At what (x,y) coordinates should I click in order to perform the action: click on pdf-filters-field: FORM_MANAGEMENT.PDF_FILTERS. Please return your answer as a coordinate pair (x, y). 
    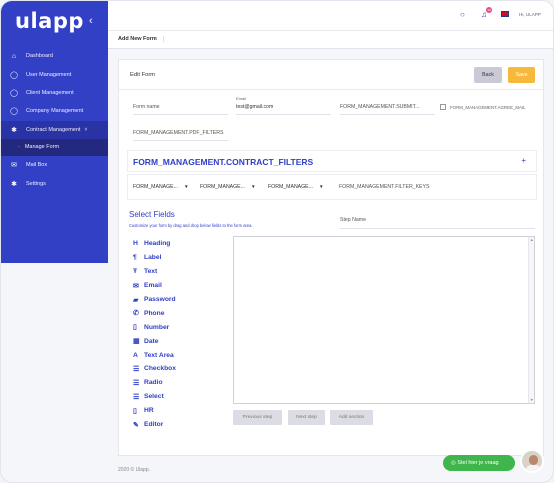
    Looking at the image, I should click on (178, 133).